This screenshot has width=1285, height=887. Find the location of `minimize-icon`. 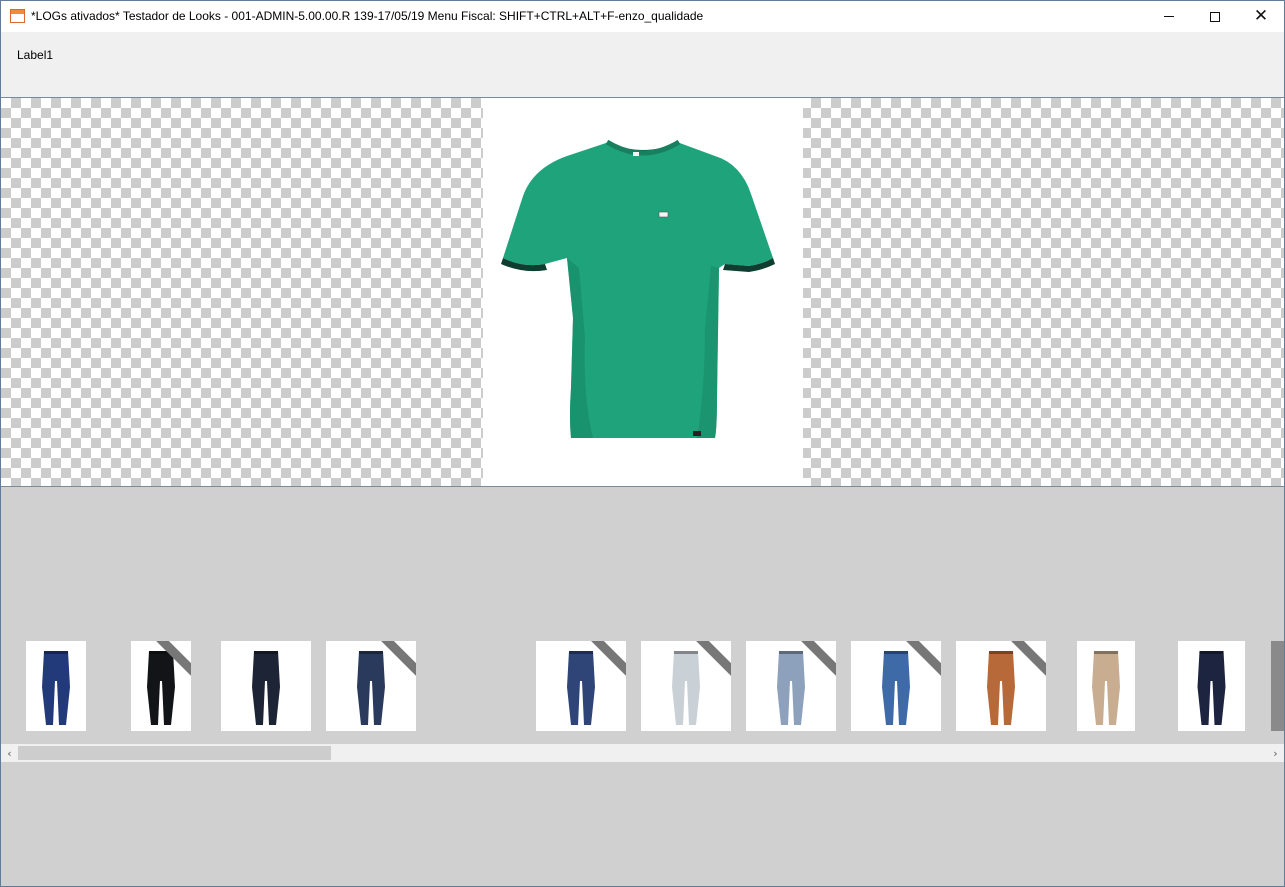

minimize-icon is located at coordinates (1169, 16).